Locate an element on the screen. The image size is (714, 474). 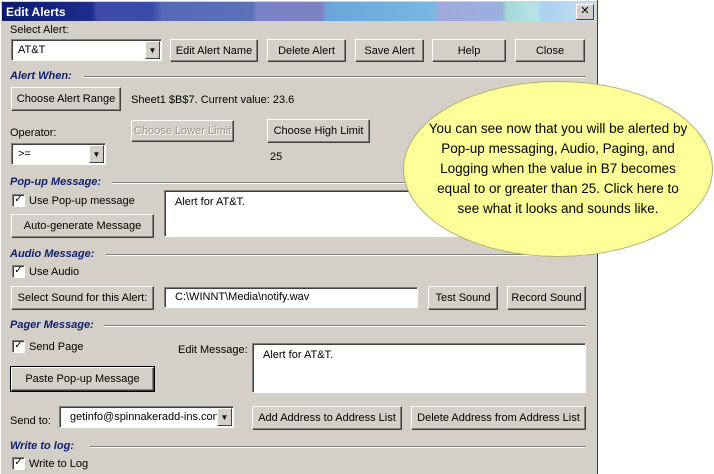
write-to-log-heading: Write to log: is located at coordinates (42, 446).